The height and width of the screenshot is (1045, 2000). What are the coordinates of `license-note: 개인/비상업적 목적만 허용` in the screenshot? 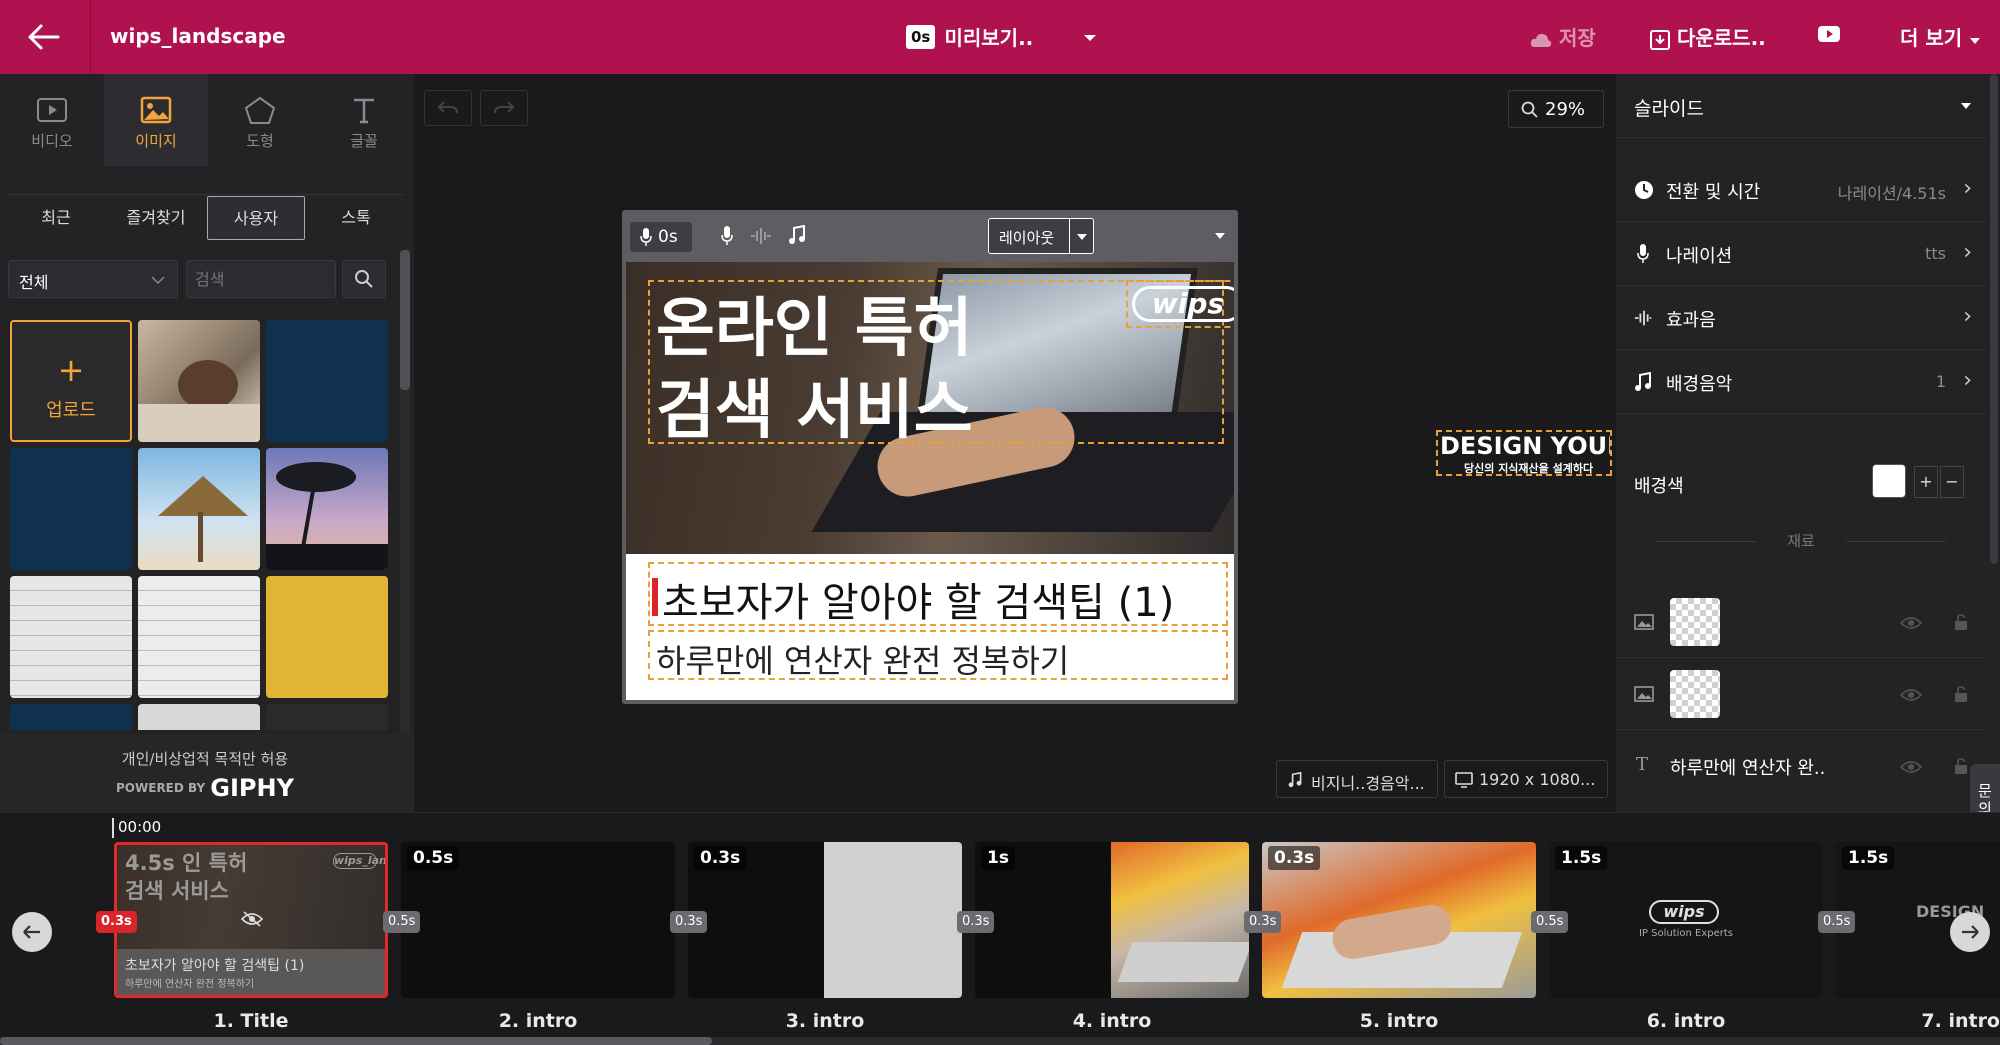 It's located at (205, 759).